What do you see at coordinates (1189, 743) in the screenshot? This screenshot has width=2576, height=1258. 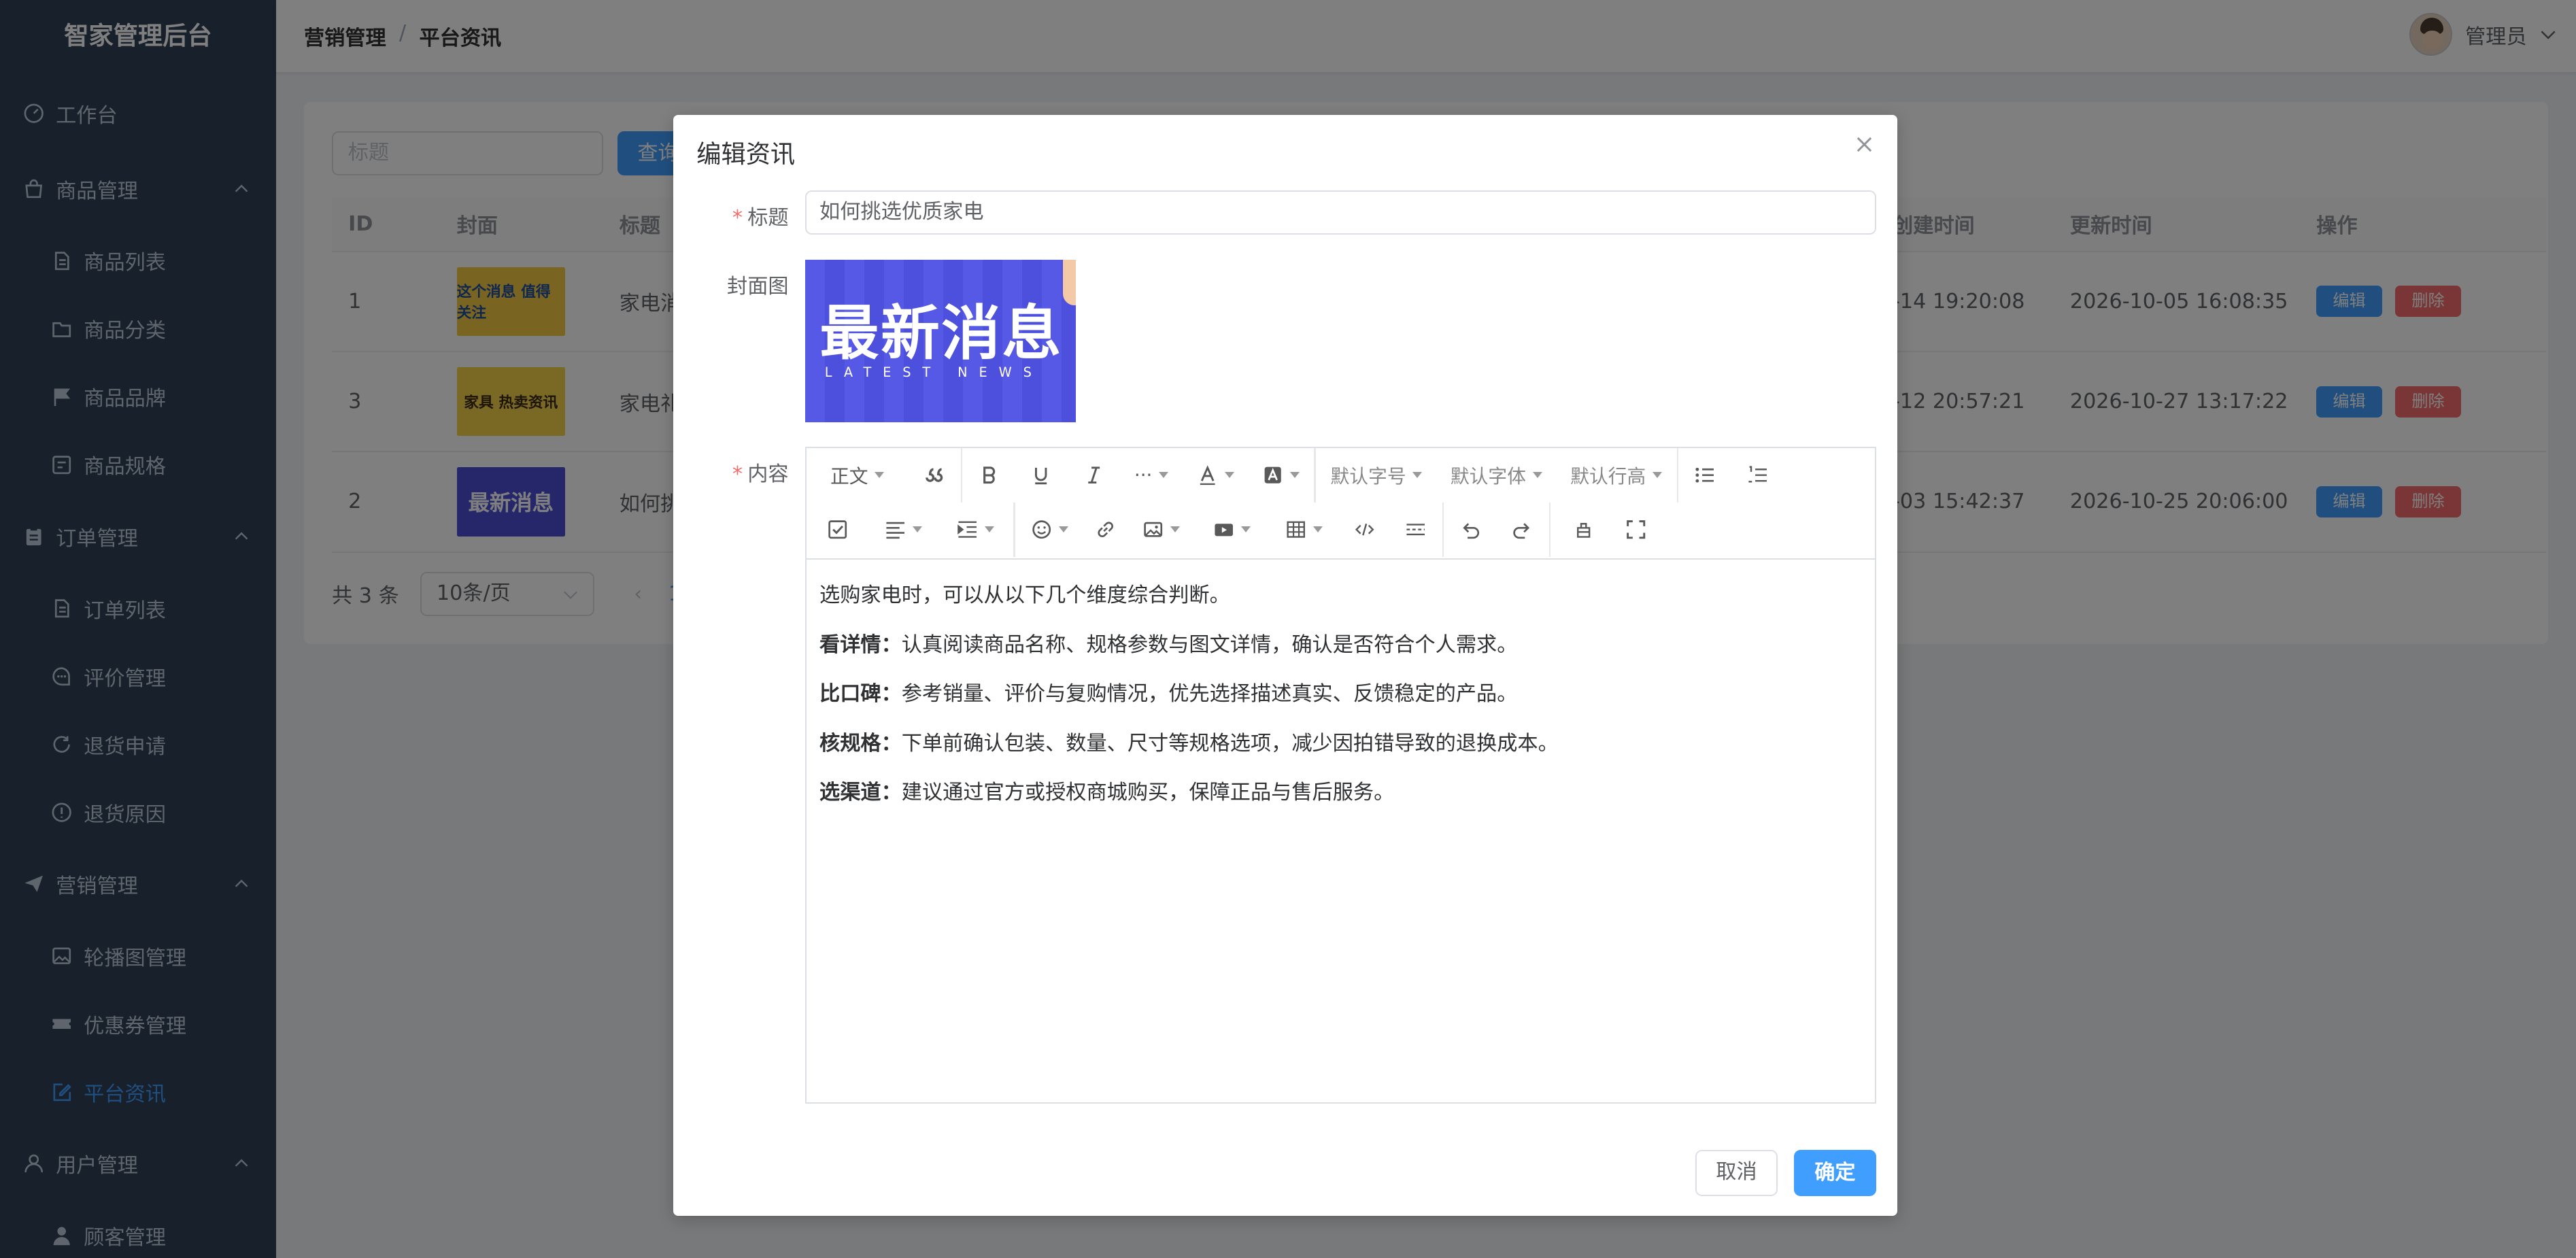 I see `content-paragraph: 核规格：下单前确认包装、数量、尺寸等规格选项，减少因拍错导致的退换成本。` at bounding box center [1189, 743].